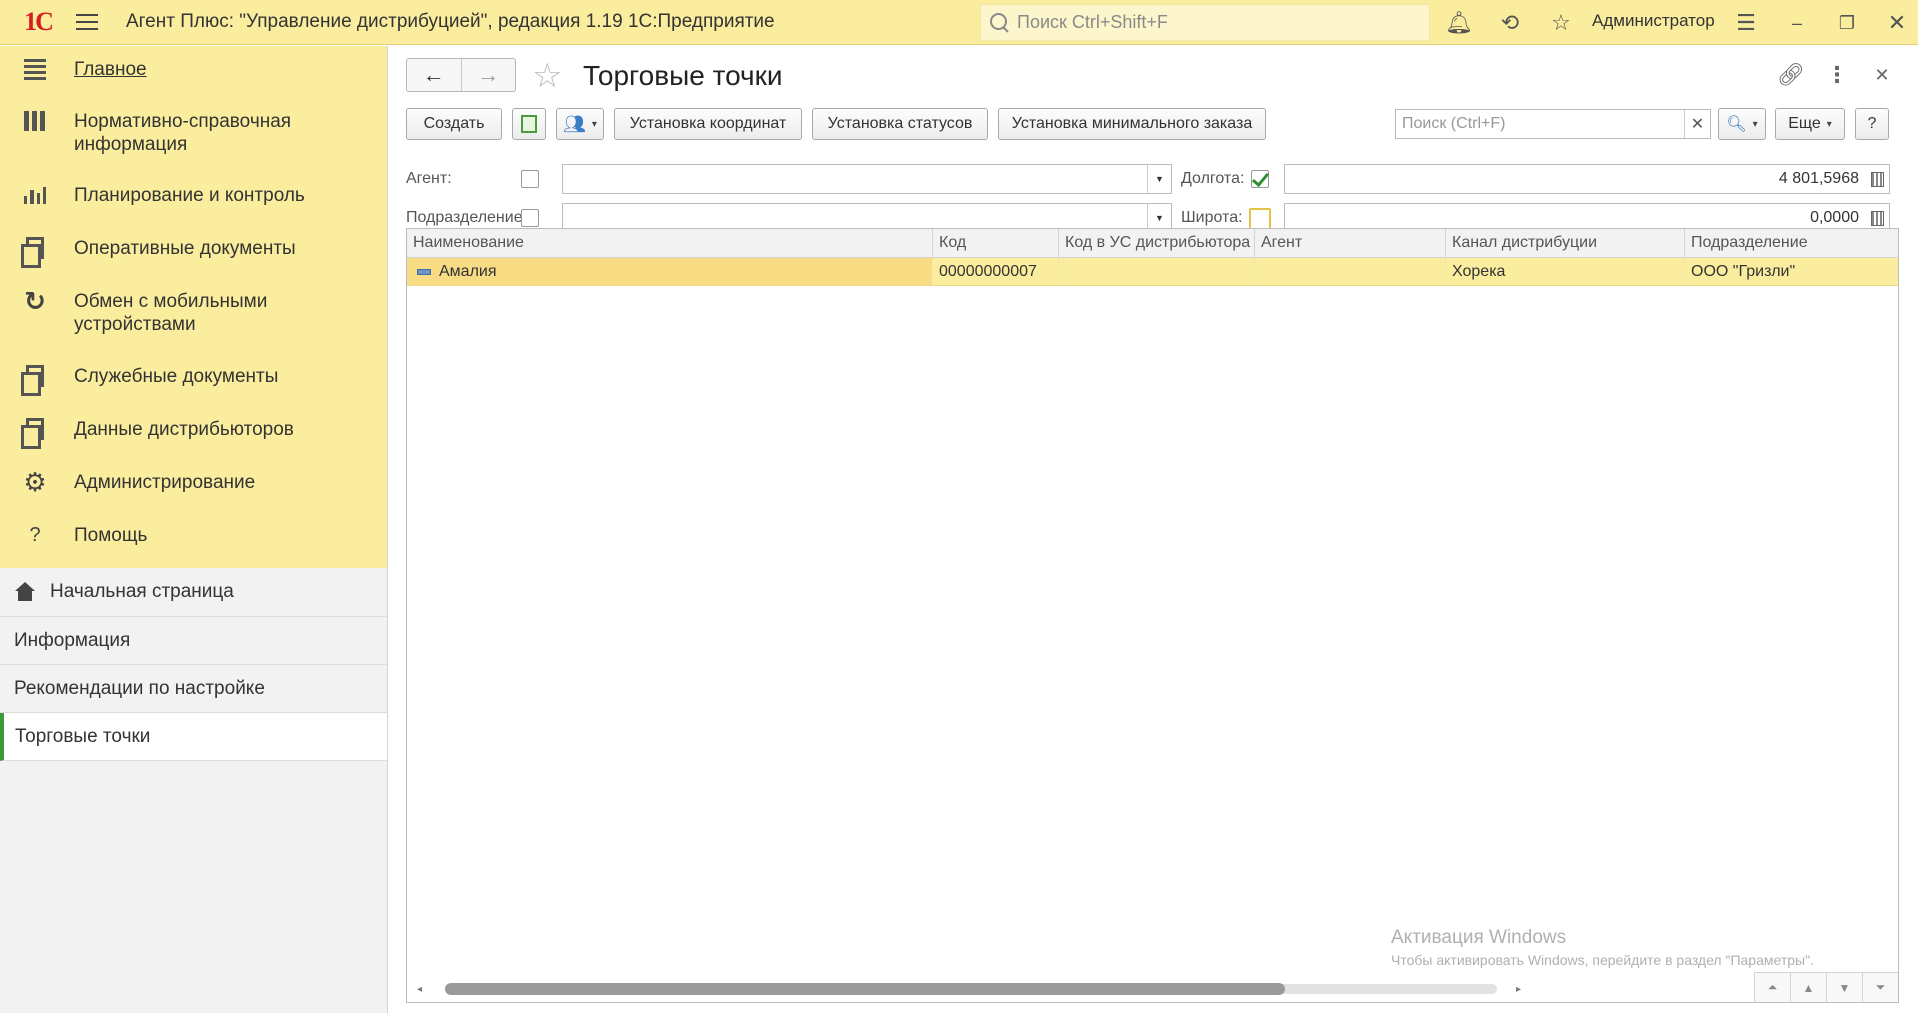 The width and height of the screenshot is (1918, 1013). I want to click on page-up-icon: ▲, so click(1809, 987).